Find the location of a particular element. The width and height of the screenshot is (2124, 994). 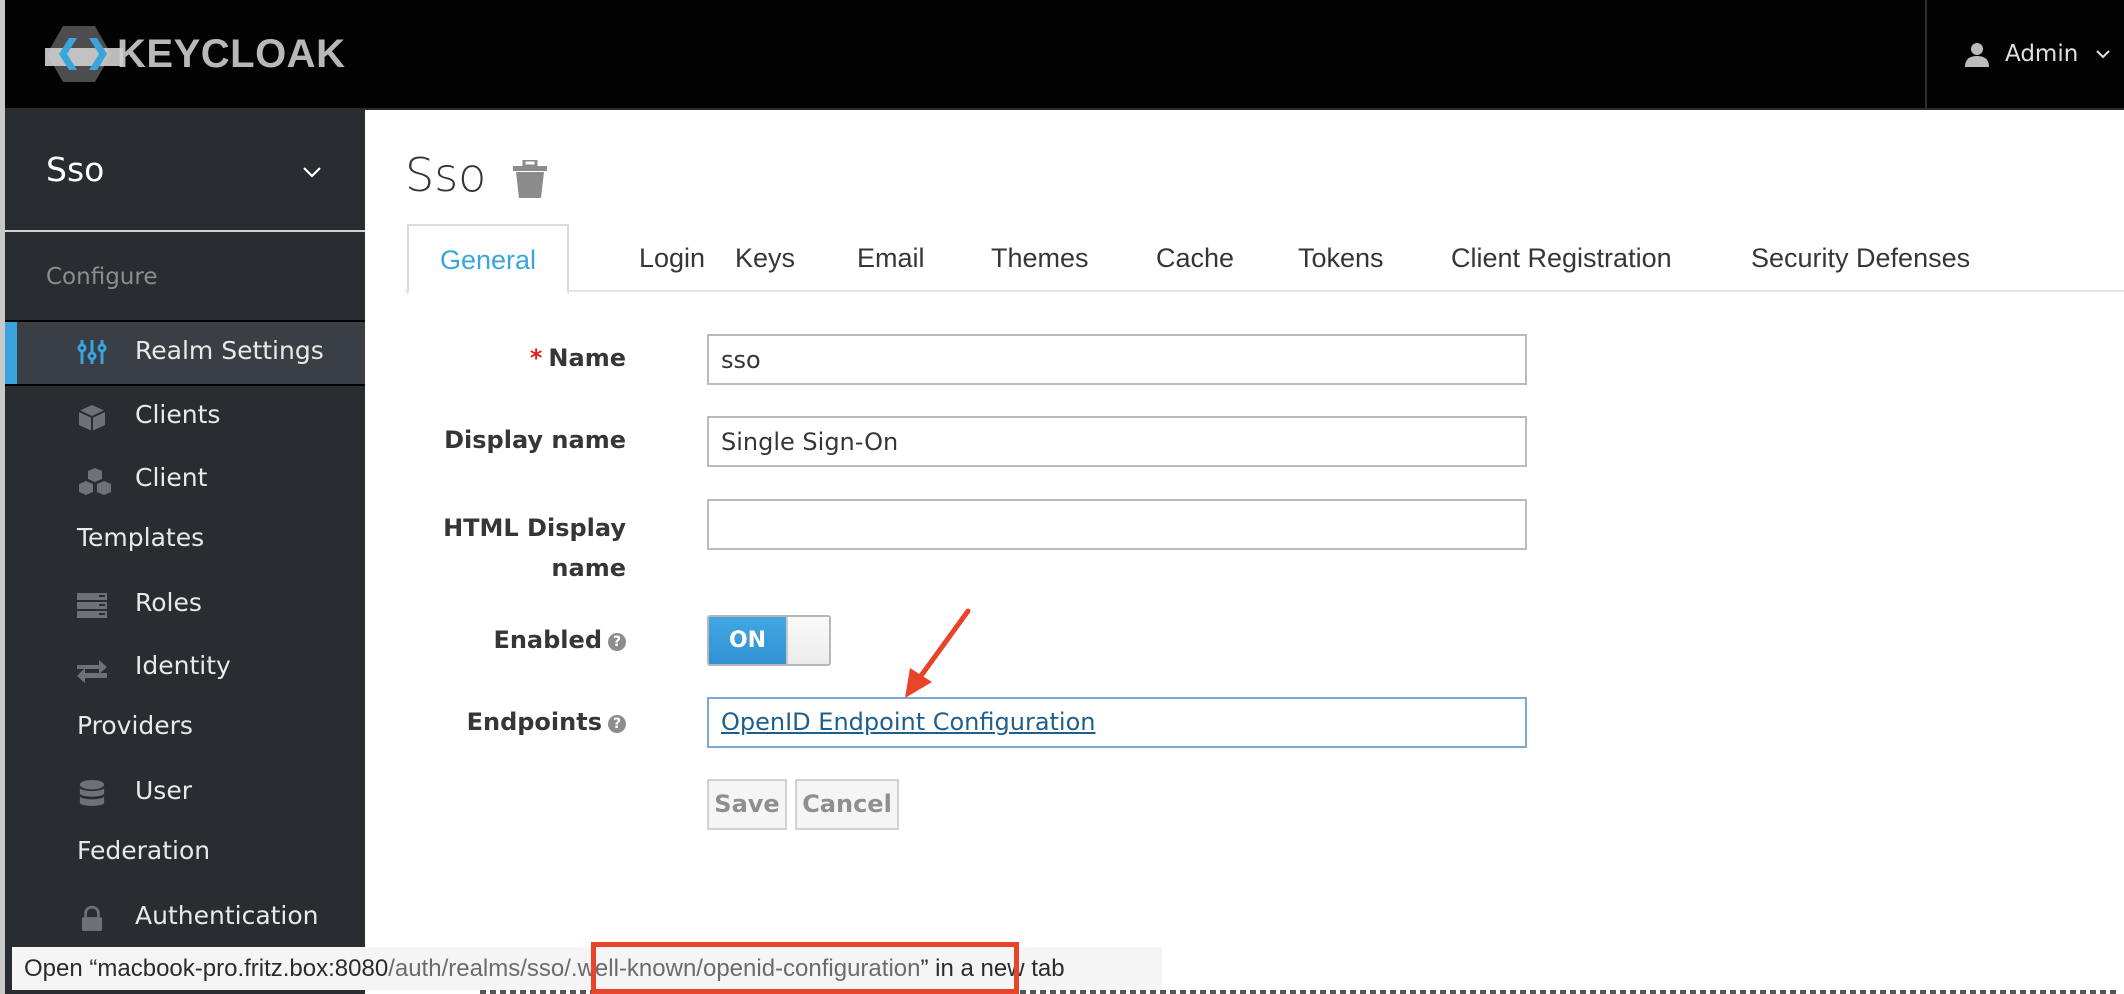

enabled-toggle: ON is located at coordinates (769, 640).